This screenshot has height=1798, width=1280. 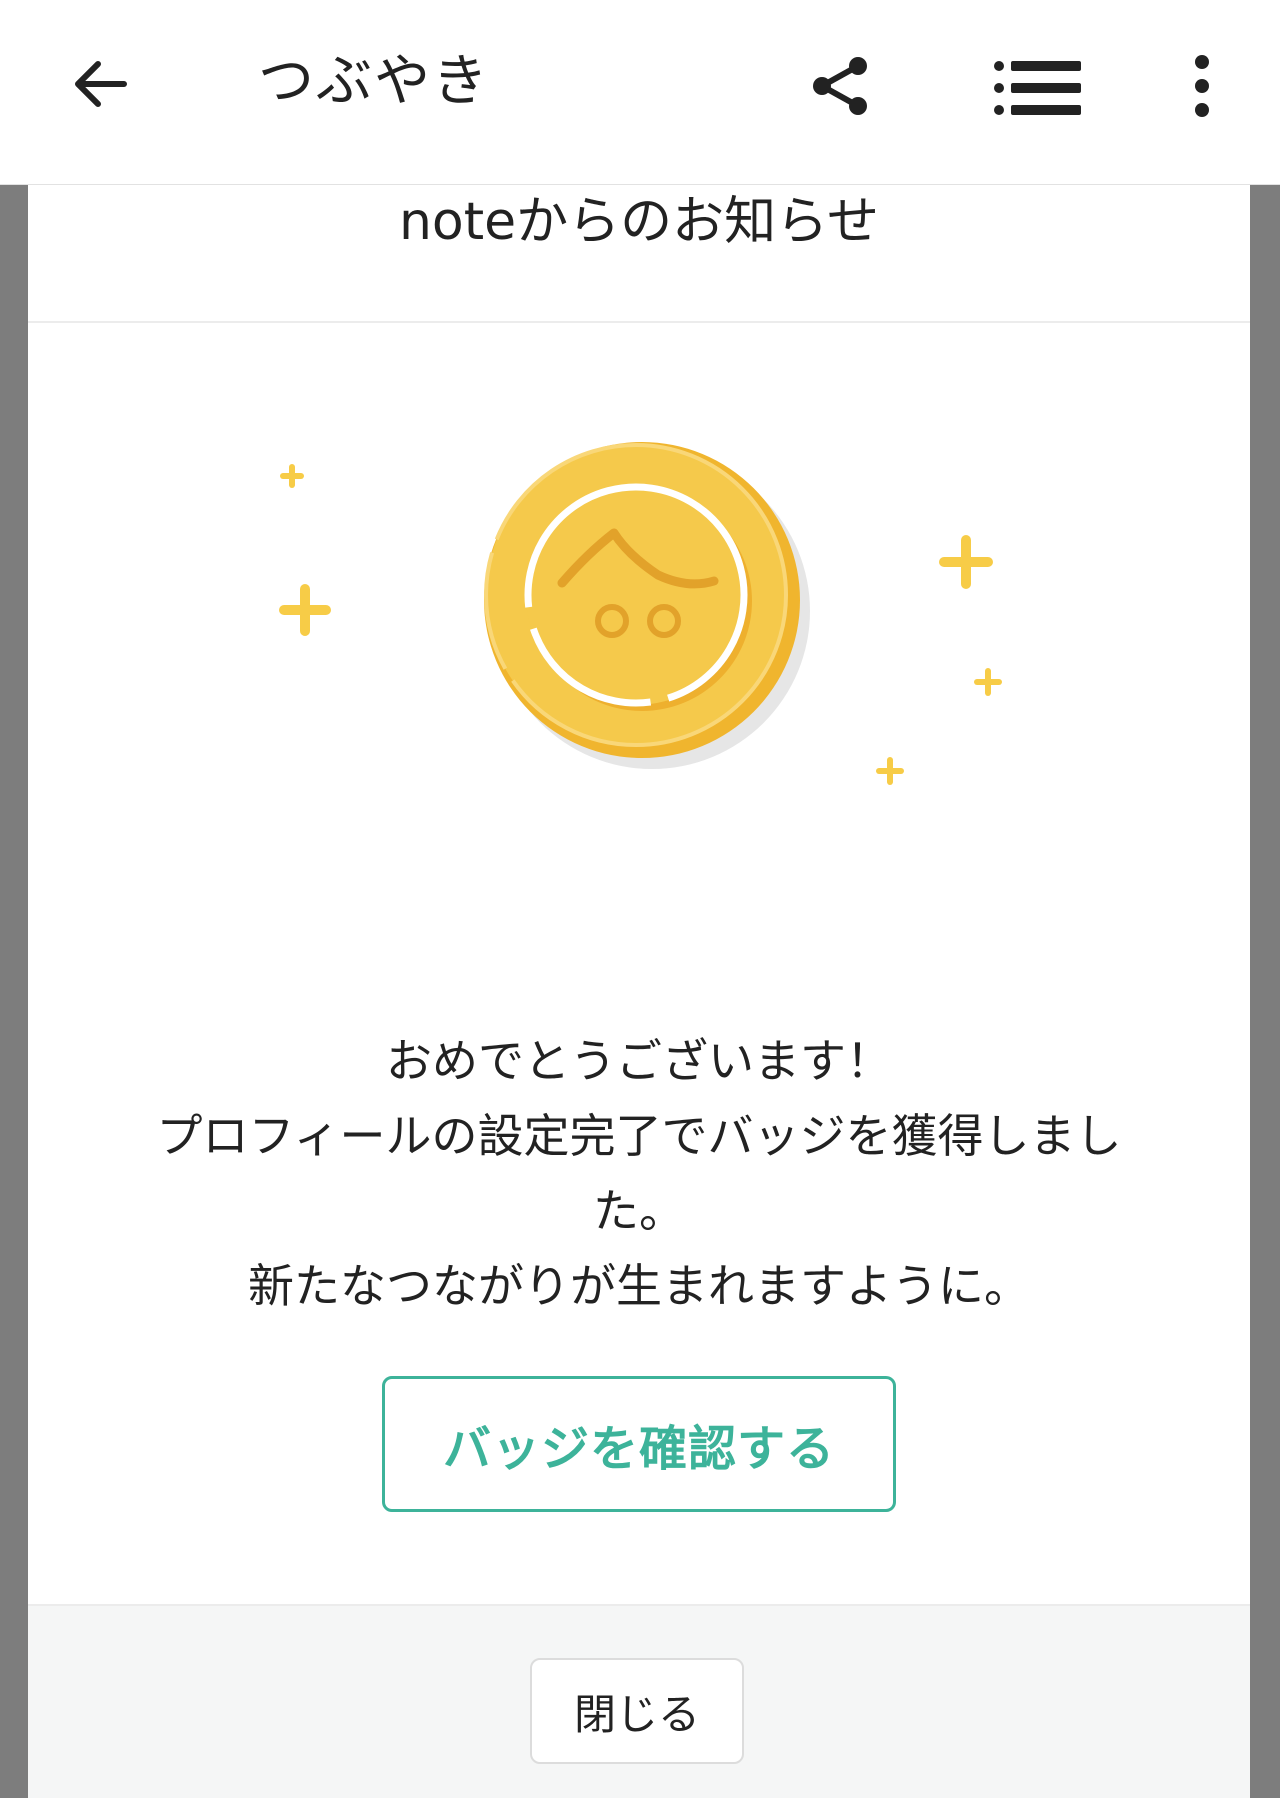 What do you see at coordinates (639, 1061) in the screenshot?
I see `message-line: おめでとうございます！` at bounding box center [639, 1061].